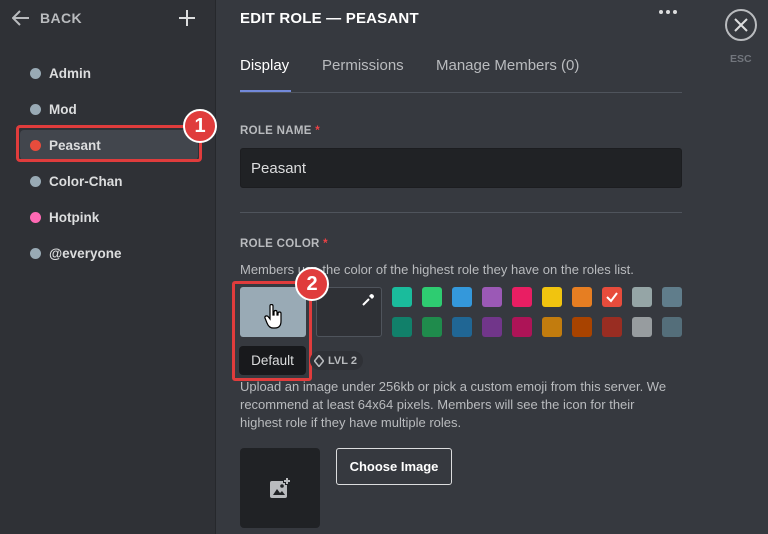 The width and height of the screenshot is (768, 534). I want to click on checkmark-icon, so click(612, 297).